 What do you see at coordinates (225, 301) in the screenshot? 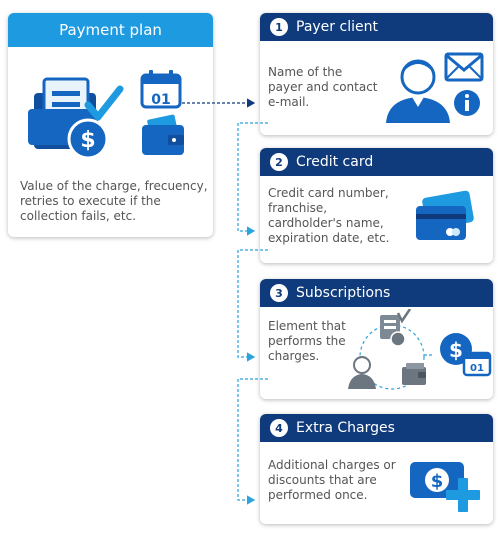
I see `connector-lines` at bounding box center [225, 301].